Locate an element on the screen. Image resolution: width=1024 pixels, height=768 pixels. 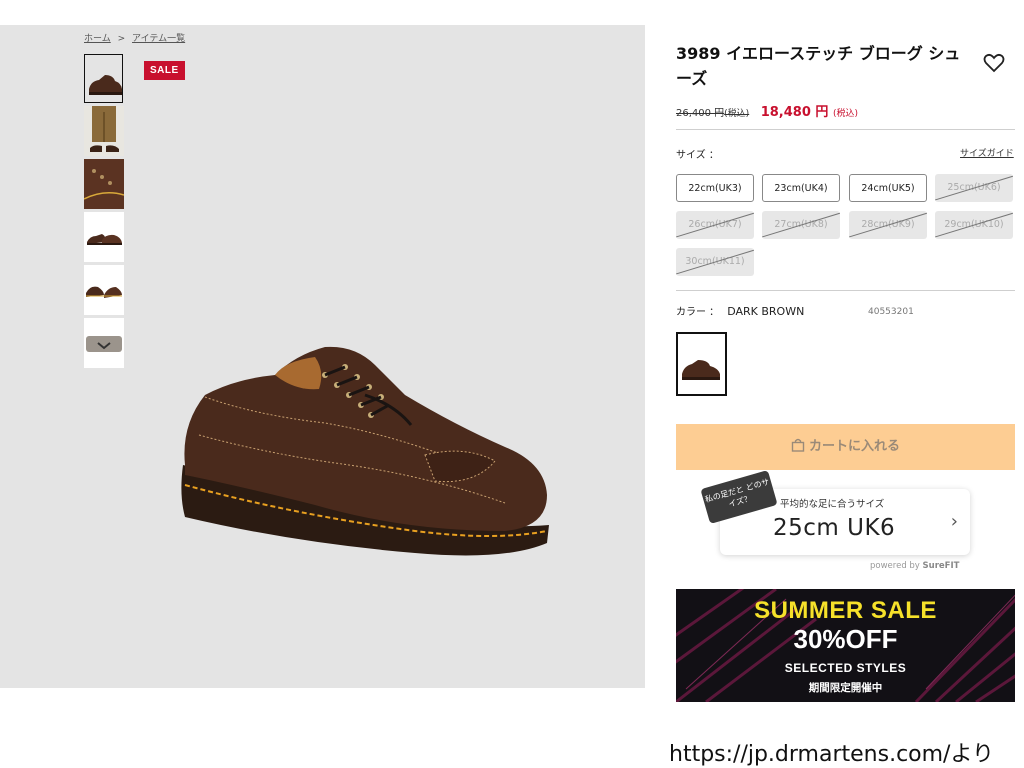
size-option-22: 22cm(UK3) is located at coordinates (715, 188).